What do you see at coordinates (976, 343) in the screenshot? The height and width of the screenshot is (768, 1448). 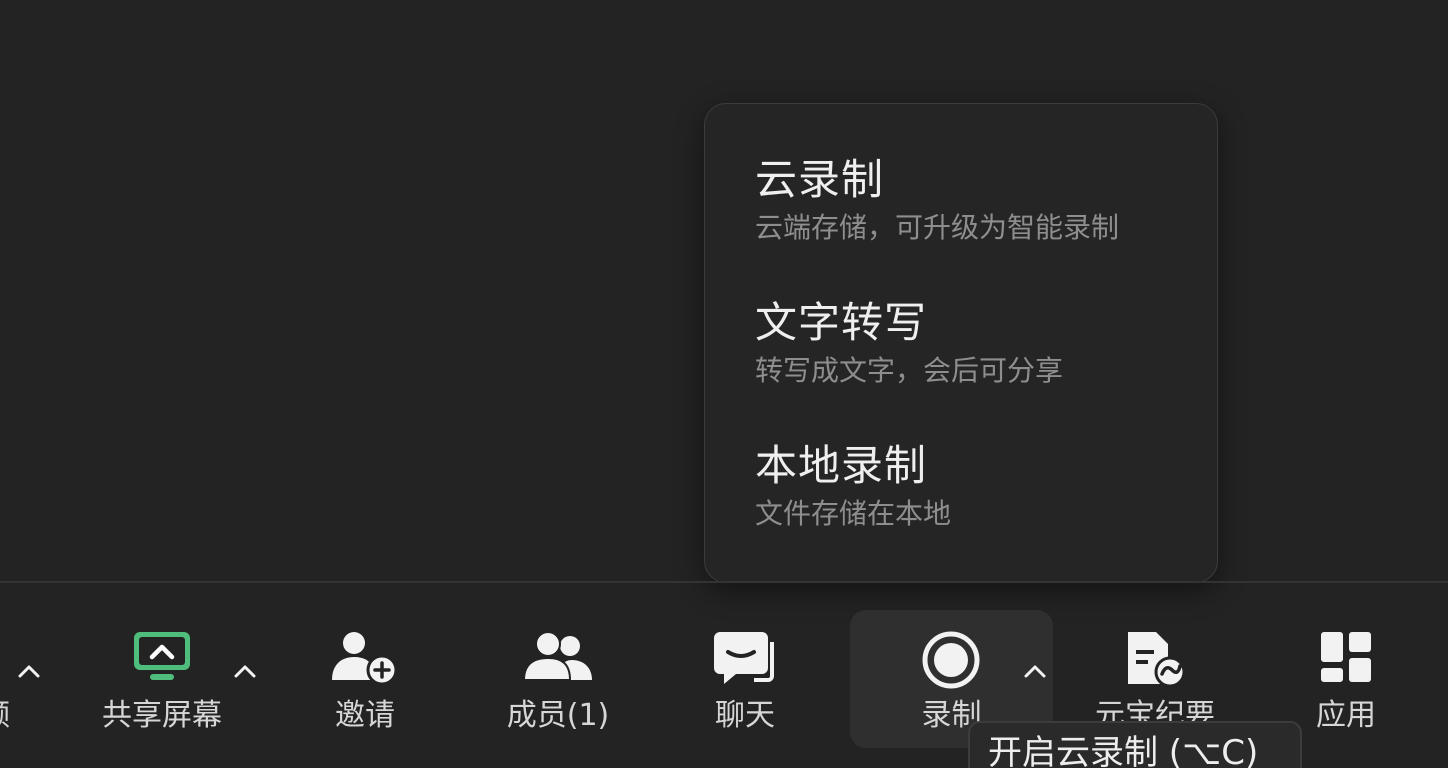 I see `menu-item-transcription: 文字转写 转写成文字，会后可分享` at bounding box center [976, 343].